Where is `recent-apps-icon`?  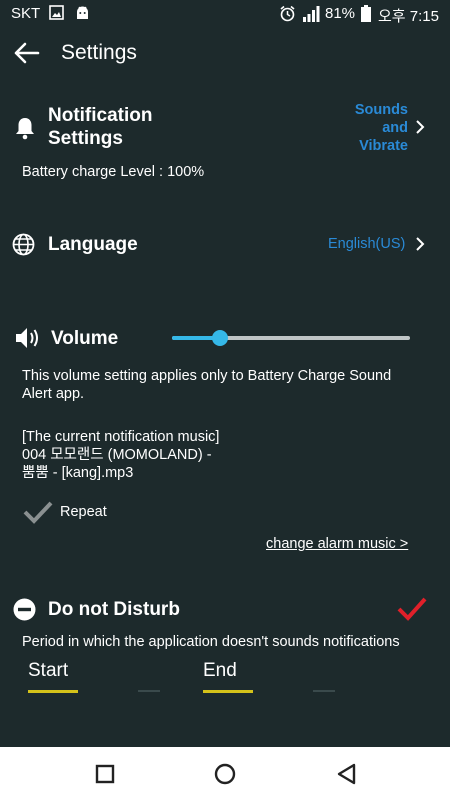
recent-apps-icon is located at coordinates (105, 774).